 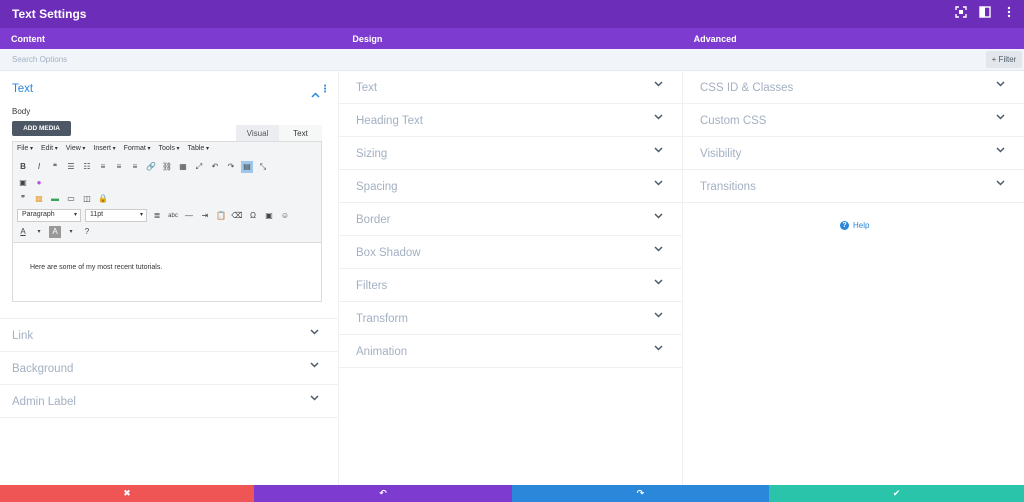 I want to click on menu-tools: Tools, so click(x=169, y=148).